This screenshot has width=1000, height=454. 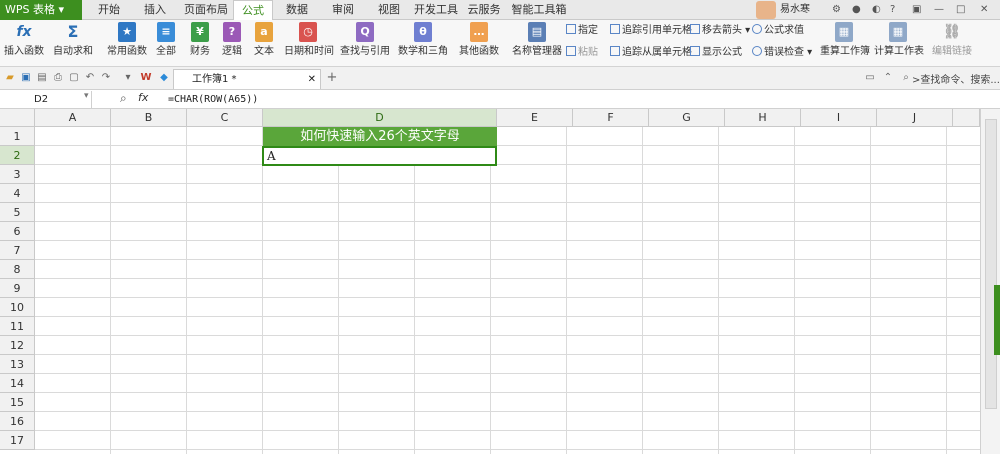 I want to click on select-all-corner, so click(x=17, y=118).